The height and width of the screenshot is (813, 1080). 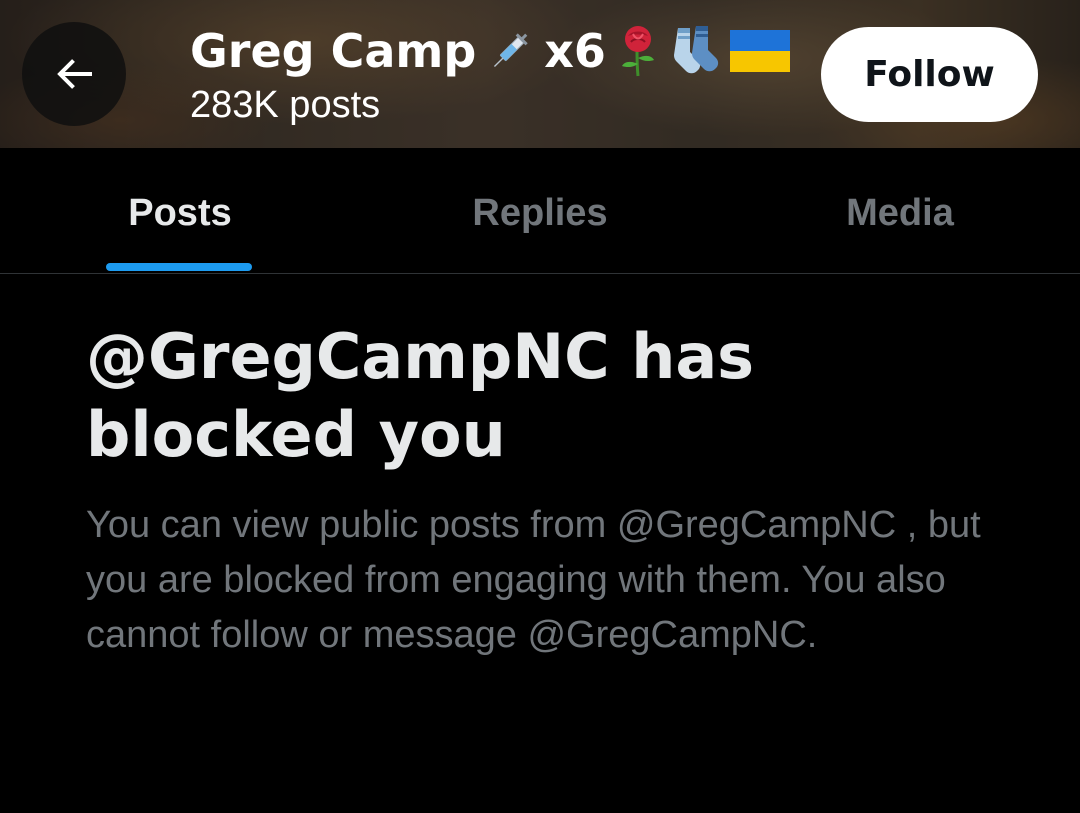 What do you see at coordinates (575, 51) in the screenshot?
I see `profile-name-multiplier: x6` at bounding box center [575, 51].